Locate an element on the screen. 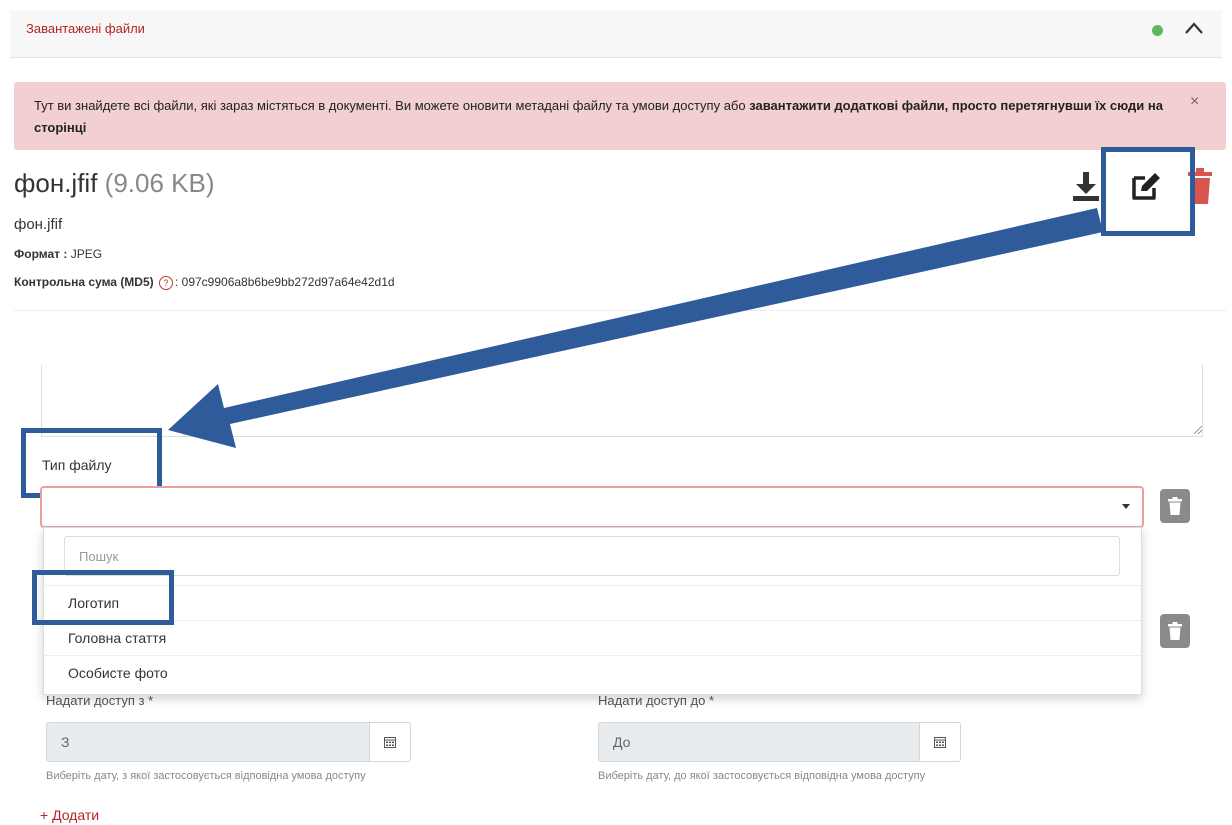 The height and width of the screenshot is (825, 1232). check-circle-icon is located at coordinates (1157, 30).